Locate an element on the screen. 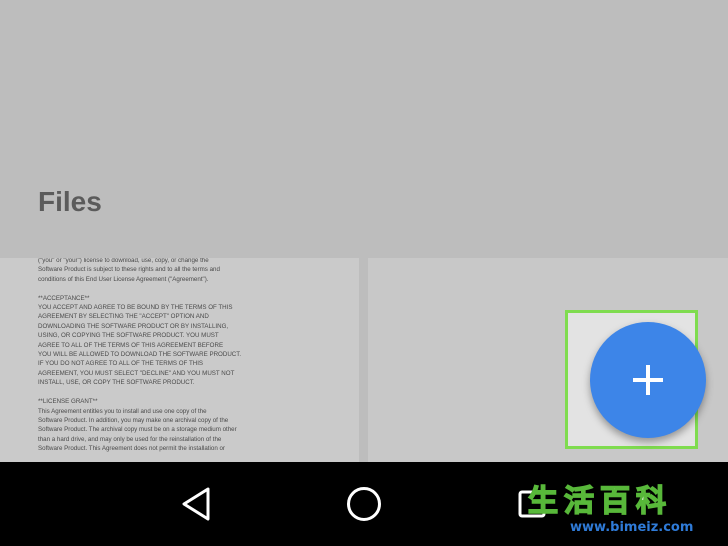  back-triangle-icon is located at coordinates (196, 504).